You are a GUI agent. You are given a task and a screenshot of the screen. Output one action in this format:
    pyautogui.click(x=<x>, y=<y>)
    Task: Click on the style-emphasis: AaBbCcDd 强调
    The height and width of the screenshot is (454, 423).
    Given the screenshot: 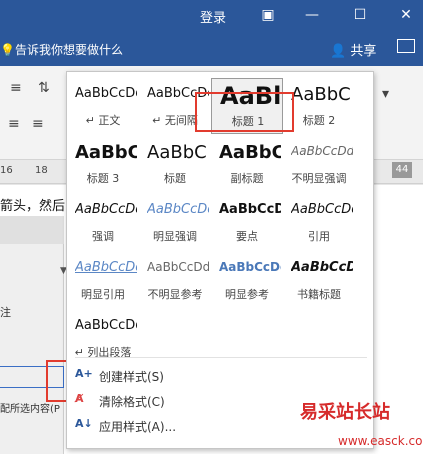 What is the action you would take?
    pyautogui.click(x=103, y=222)
    